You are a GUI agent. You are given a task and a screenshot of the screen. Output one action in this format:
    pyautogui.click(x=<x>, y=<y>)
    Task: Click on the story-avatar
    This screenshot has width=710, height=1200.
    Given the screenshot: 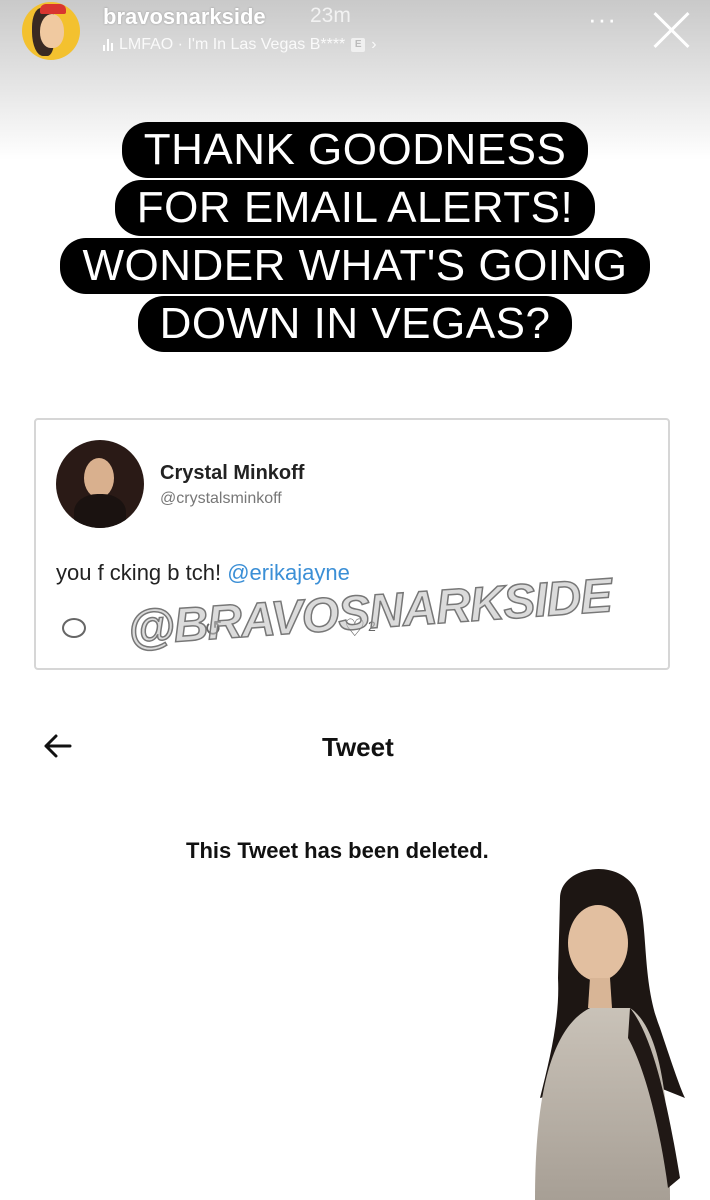 What is the action you would take?
    pyautogui.click(x=51, y=31)
    